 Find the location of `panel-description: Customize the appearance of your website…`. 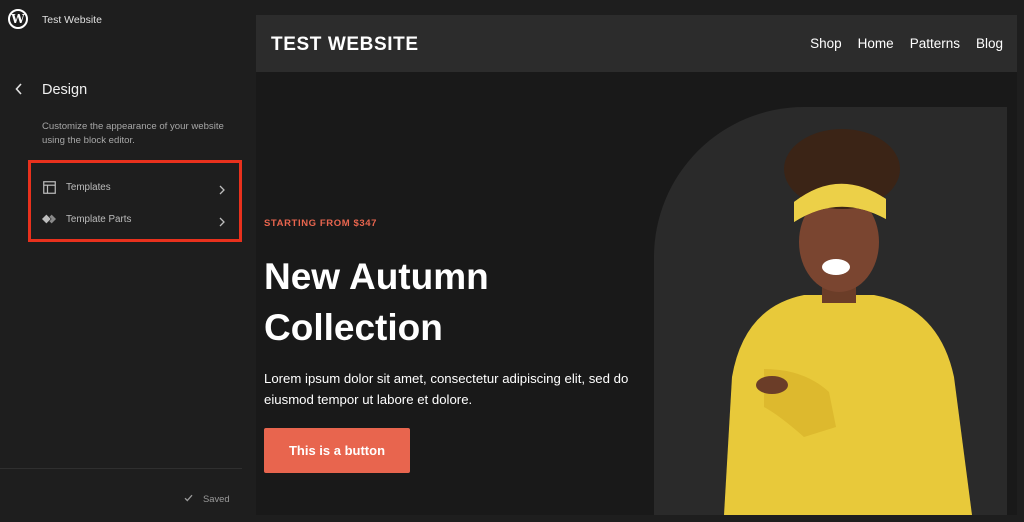

panel-description: Customize the appearance of your website… is located at coordinates (133, 133).